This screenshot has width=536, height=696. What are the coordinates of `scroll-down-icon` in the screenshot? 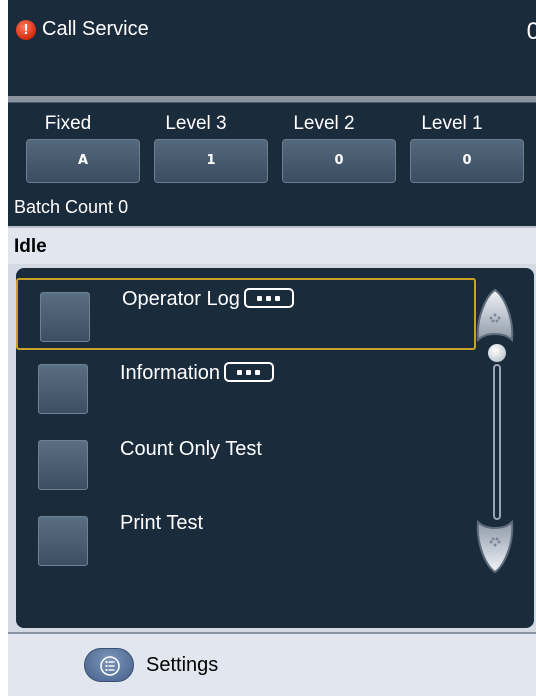 It's located at (495, 547).